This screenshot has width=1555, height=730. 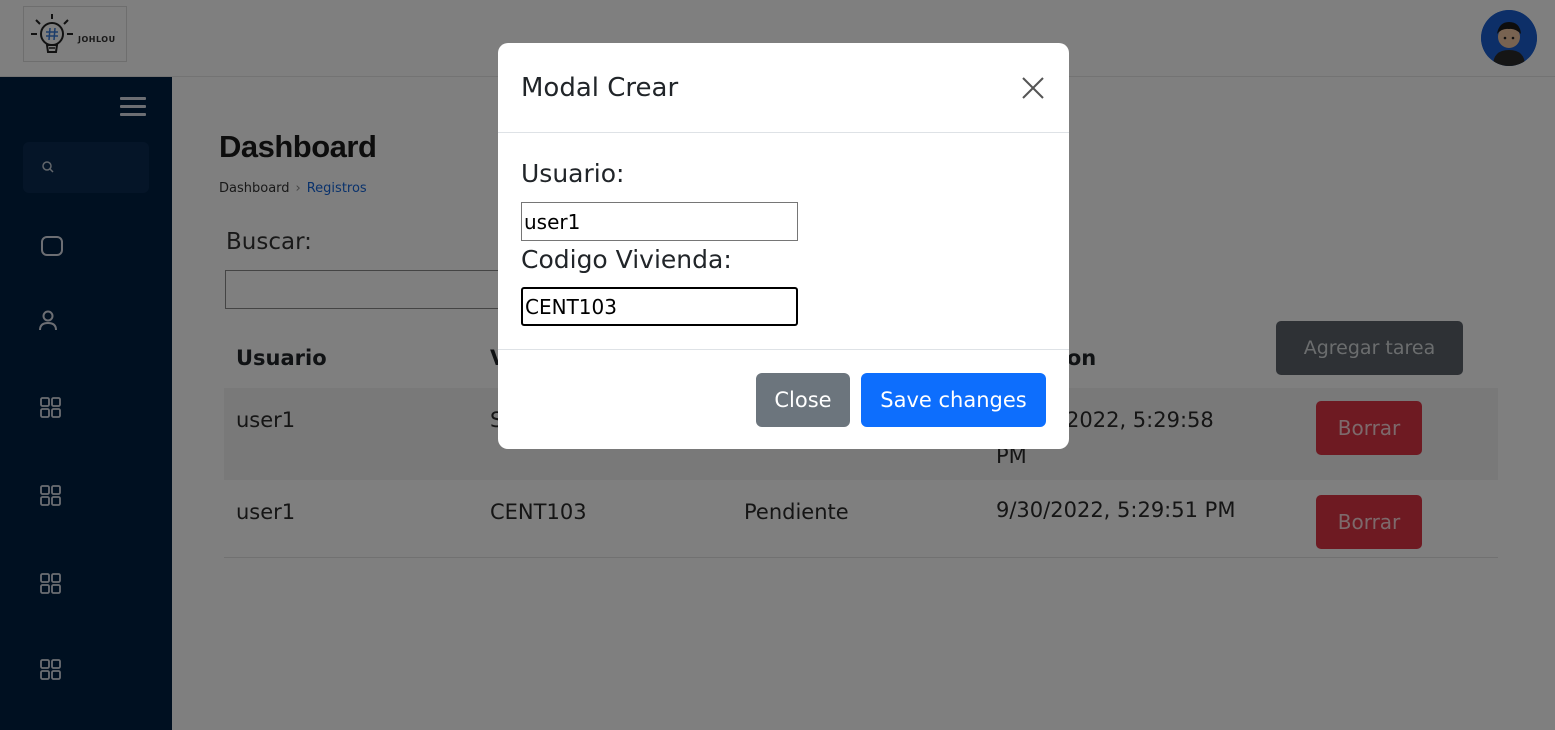 What do you see at coordinates (626, 259) in the screenshot?
I see `codigo-vivienda-label: Codigo Vivienda:` at bounding box center [626, 259].